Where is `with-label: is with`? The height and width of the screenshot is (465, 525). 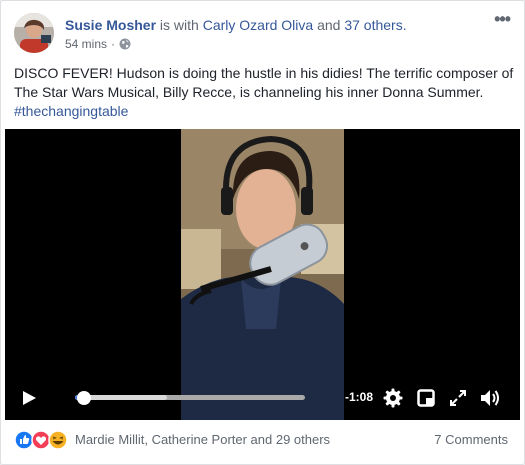
with-label: is with is located at coordinates (179, 25).